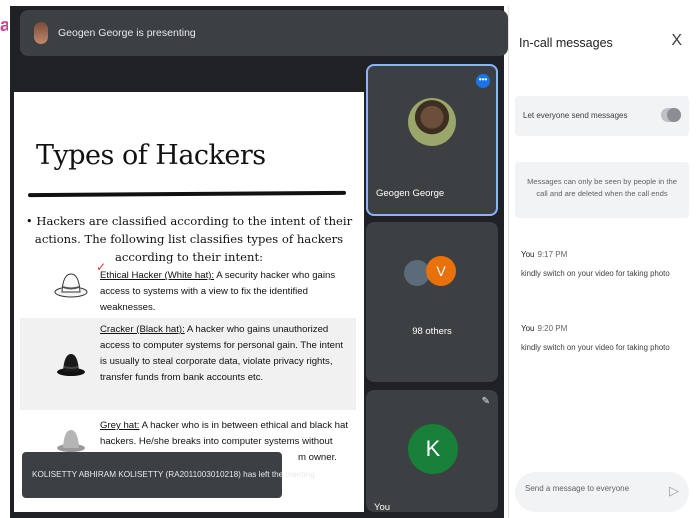 Image resolution: width=700 pixels, height=518 pixels. I want to click on participant-avatar, so click(432, 122).